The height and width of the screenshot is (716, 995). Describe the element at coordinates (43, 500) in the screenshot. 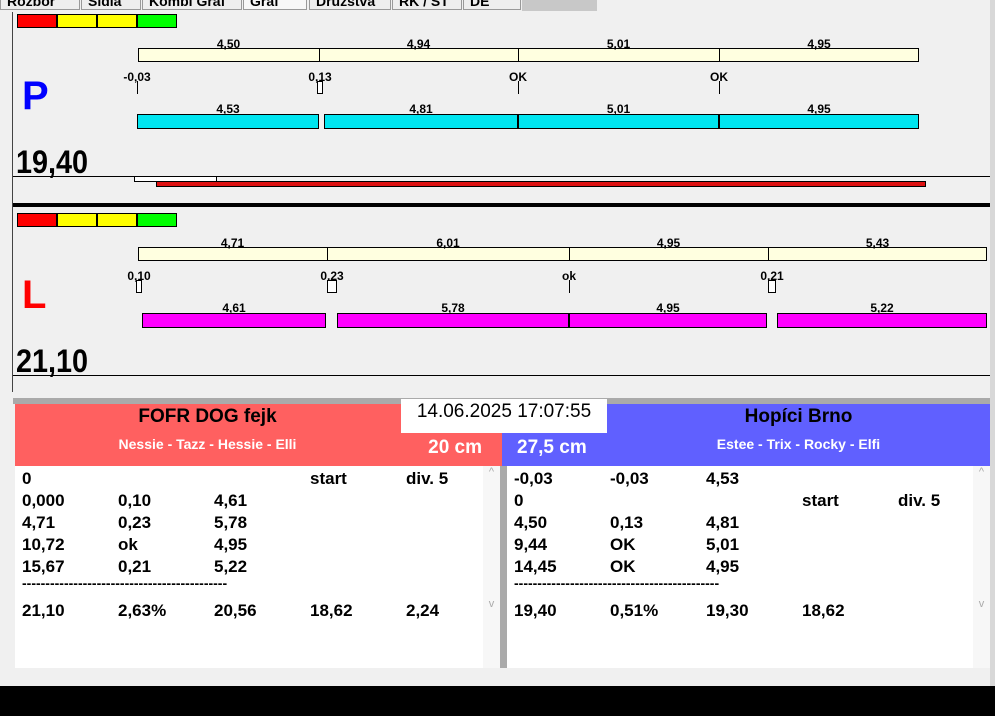

I see `result-cell: 0,000` at that location.